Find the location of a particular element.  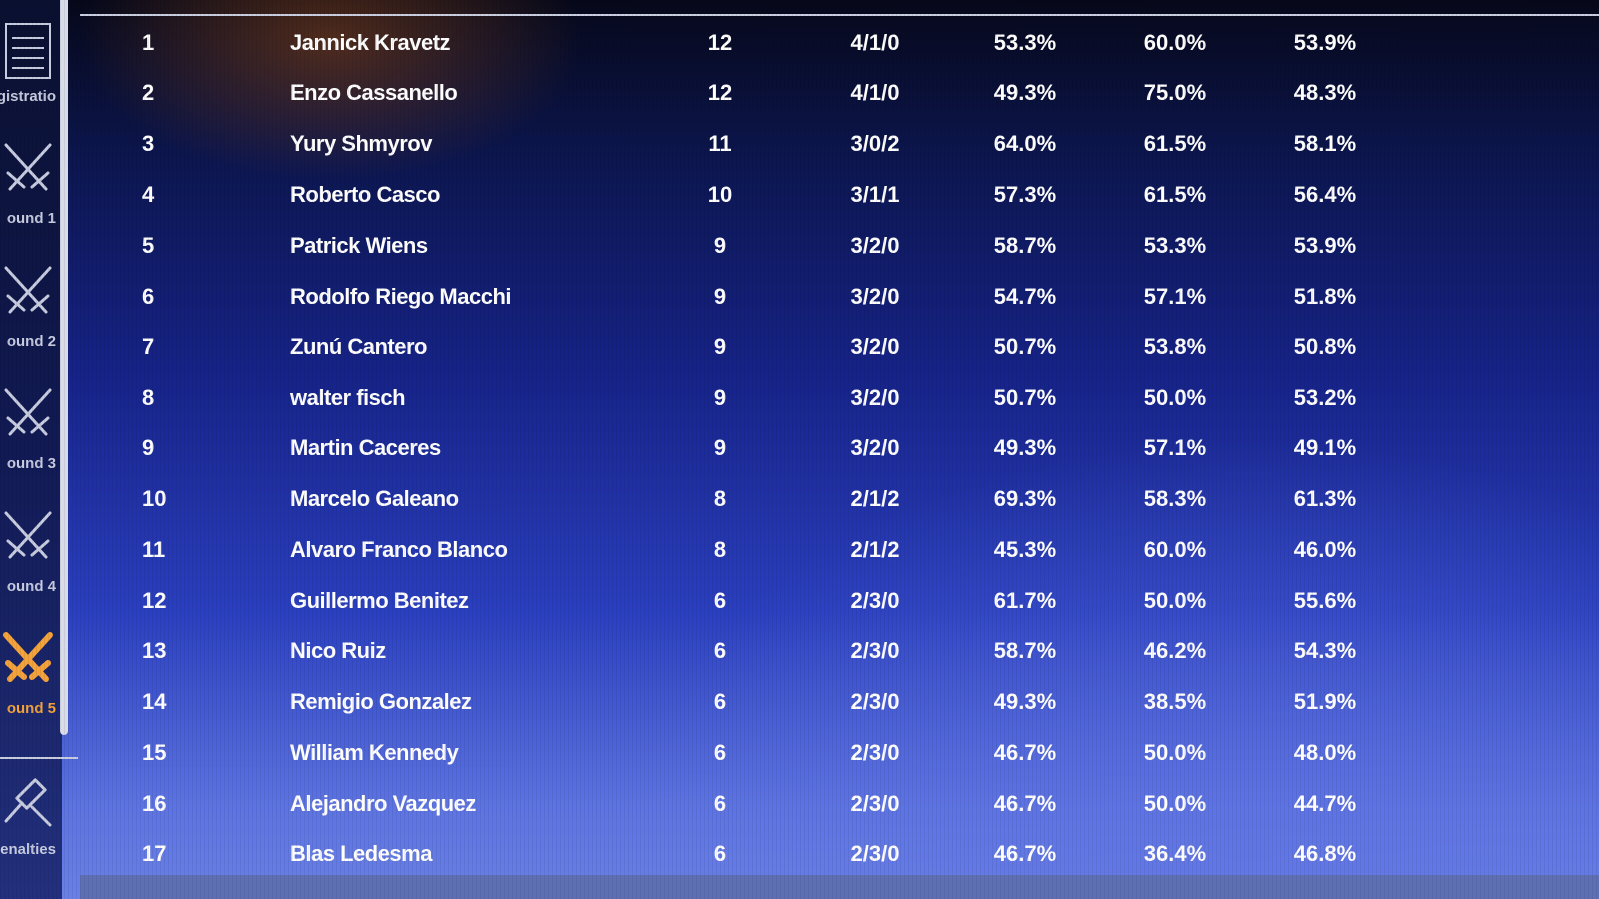

record-cell: 2/1/2 is located at coordinates (875, 498).